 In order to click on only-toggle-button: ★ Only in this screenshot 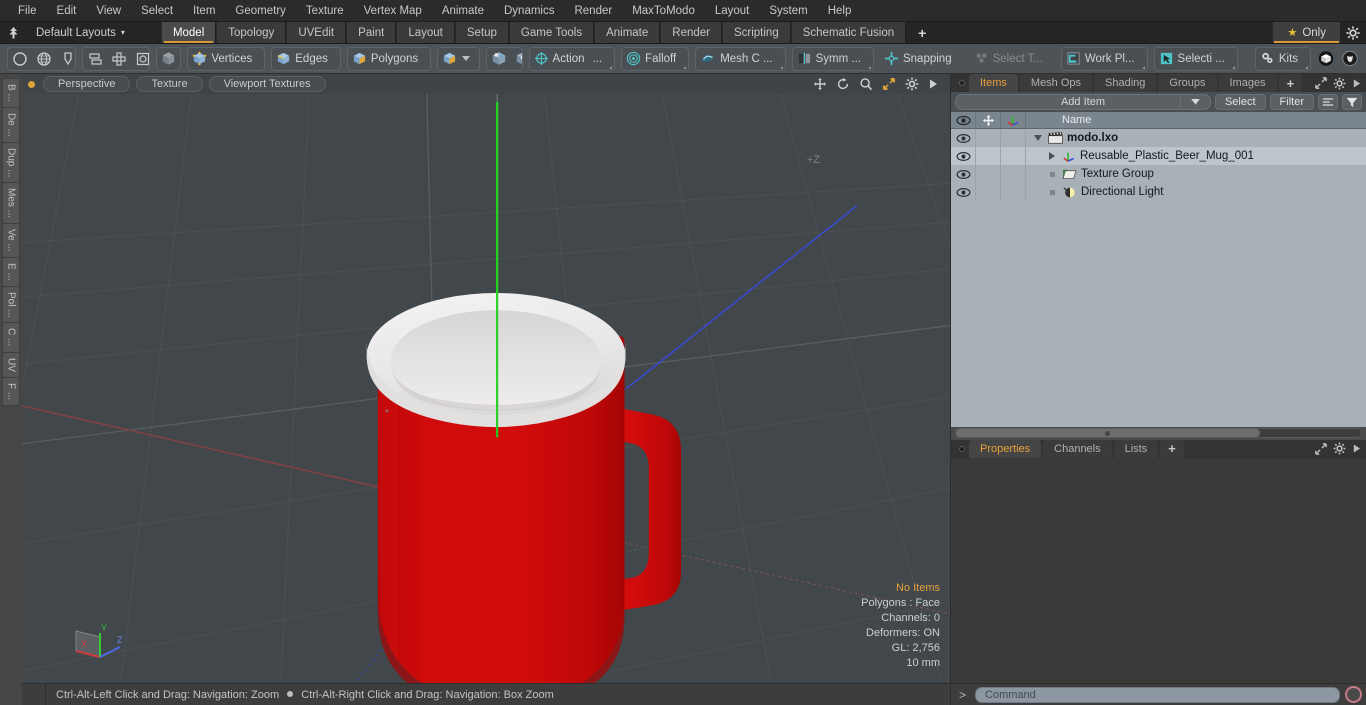, I will do `click(1306, 32)`.